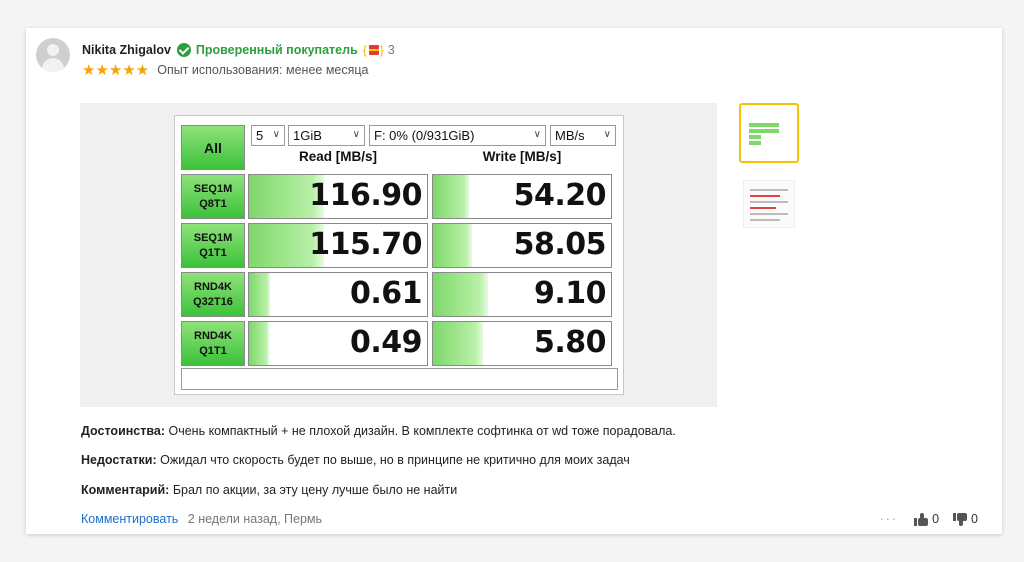 The width and height of the screenshot is (1024, 562). I want to click on usage-experience: Опыт использования: менее месяца, so click(263, 70).